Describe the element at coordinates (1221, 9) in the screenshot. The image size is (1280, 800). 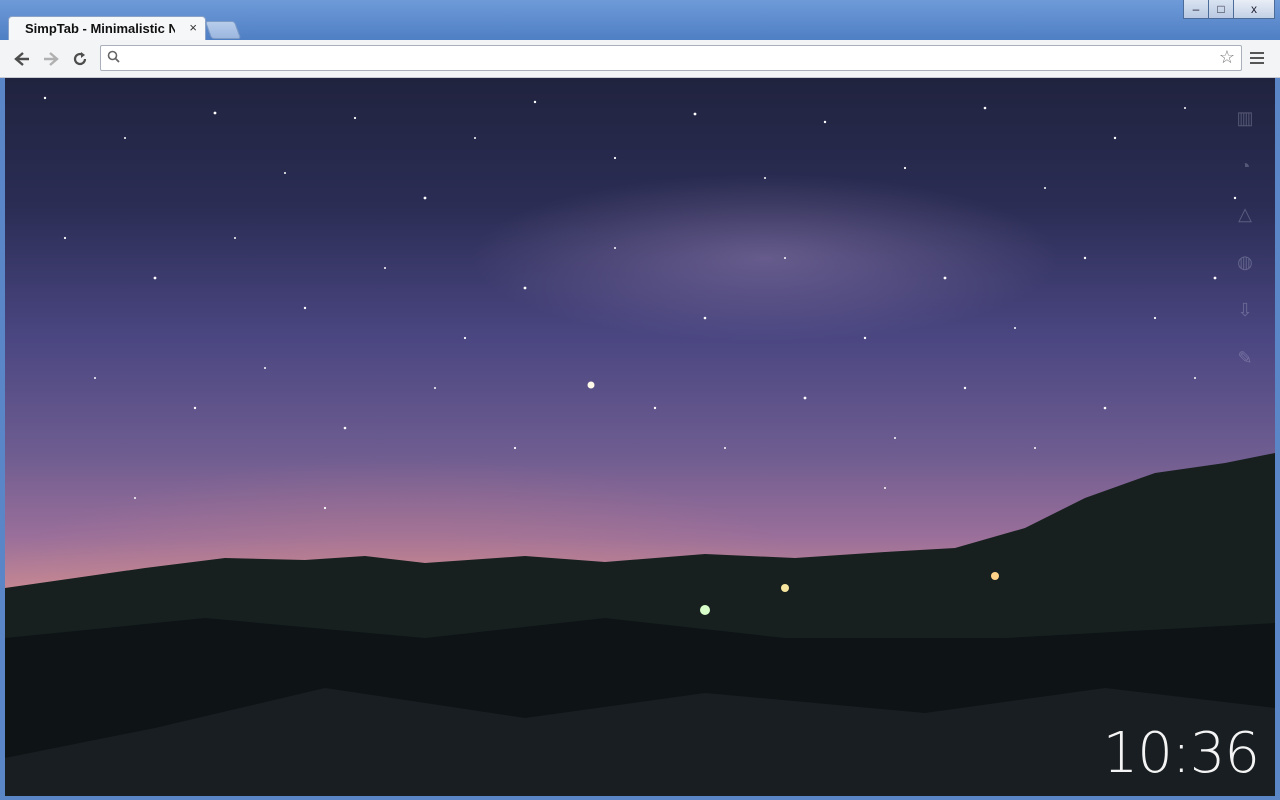
I see `maximize-button: □` at that location.